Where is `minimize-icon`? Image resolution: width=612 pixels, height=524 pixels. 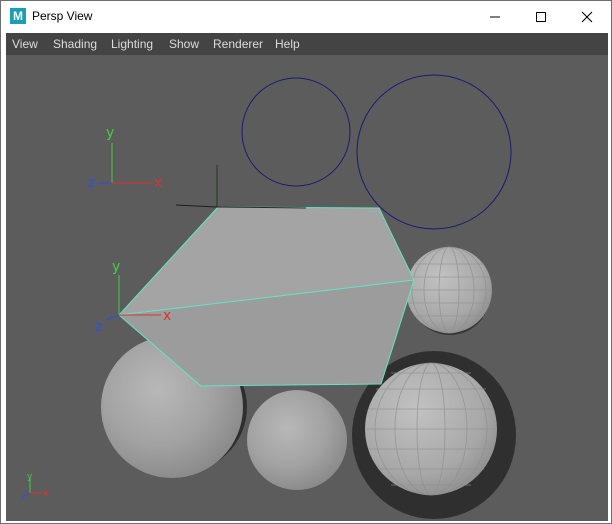 minimize-icon is located at coordinates (495, 16).